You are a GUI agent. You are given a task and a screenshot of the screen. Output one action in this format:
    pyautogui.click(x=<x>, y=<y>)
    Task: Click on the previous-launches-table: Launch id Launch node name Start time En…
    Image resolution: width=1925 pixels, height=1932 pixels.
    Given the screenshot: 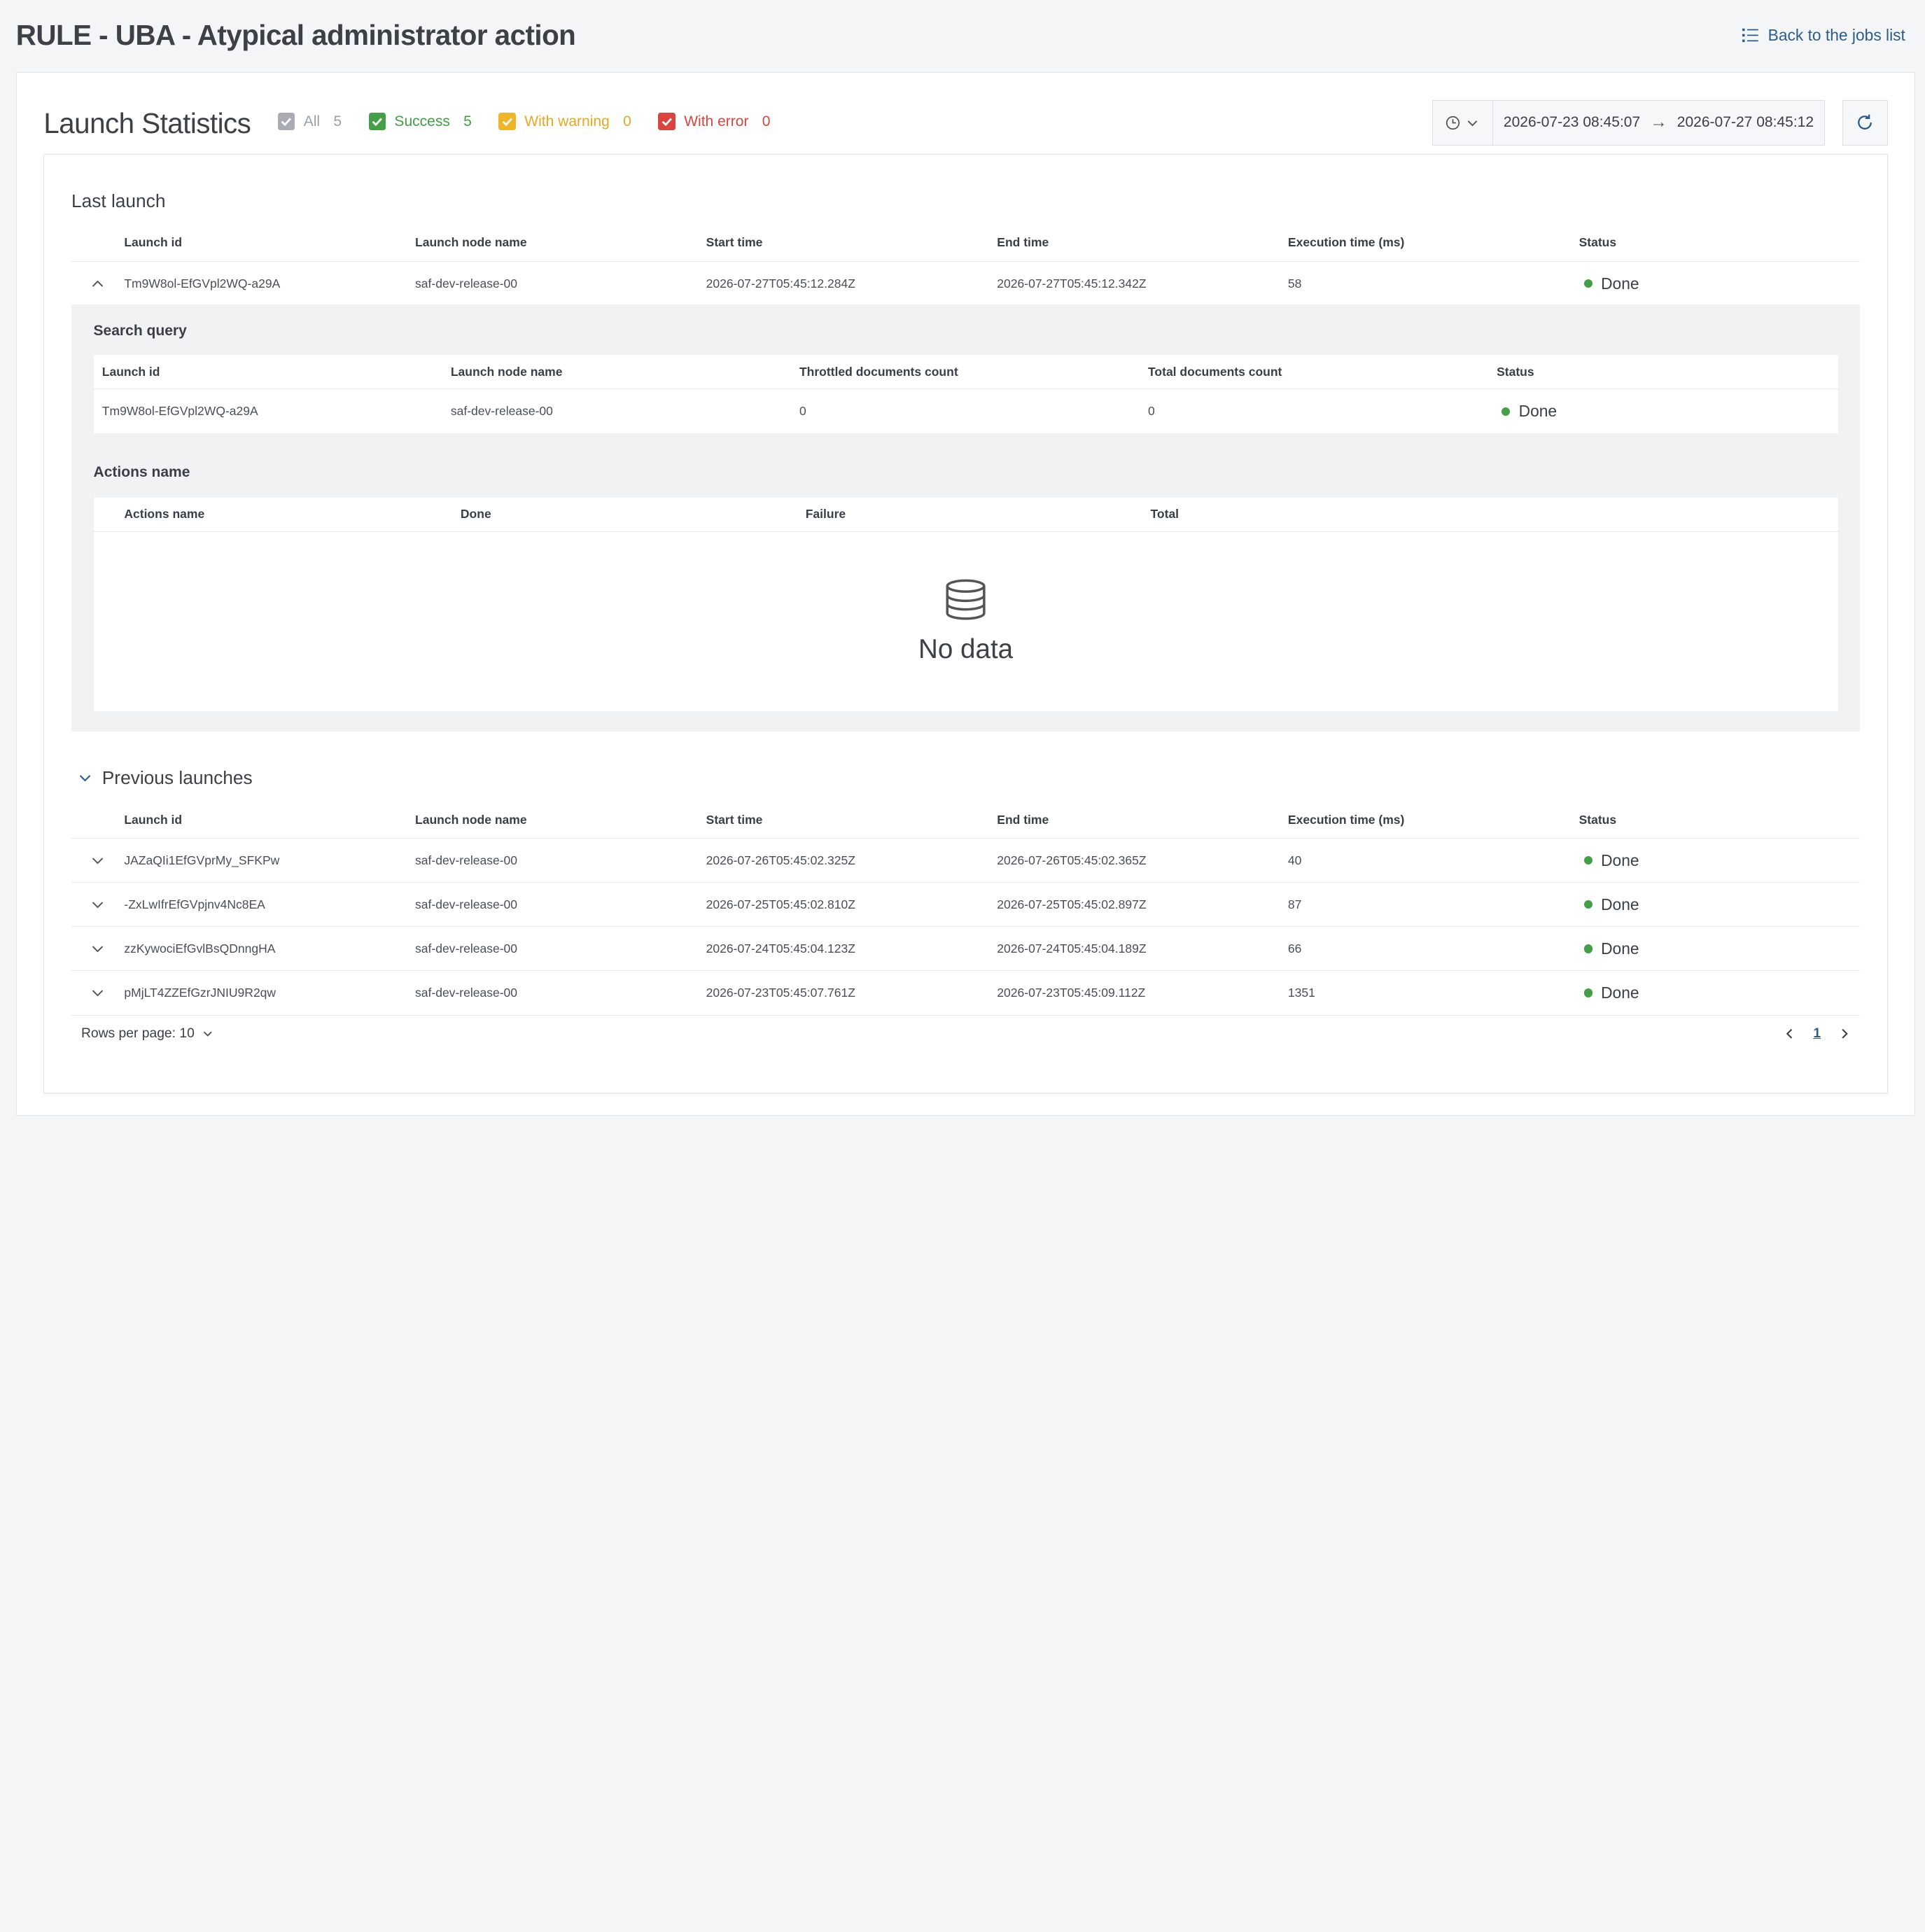 What is the action you would take?
    pyautogui.click(x=966, y=909)
    